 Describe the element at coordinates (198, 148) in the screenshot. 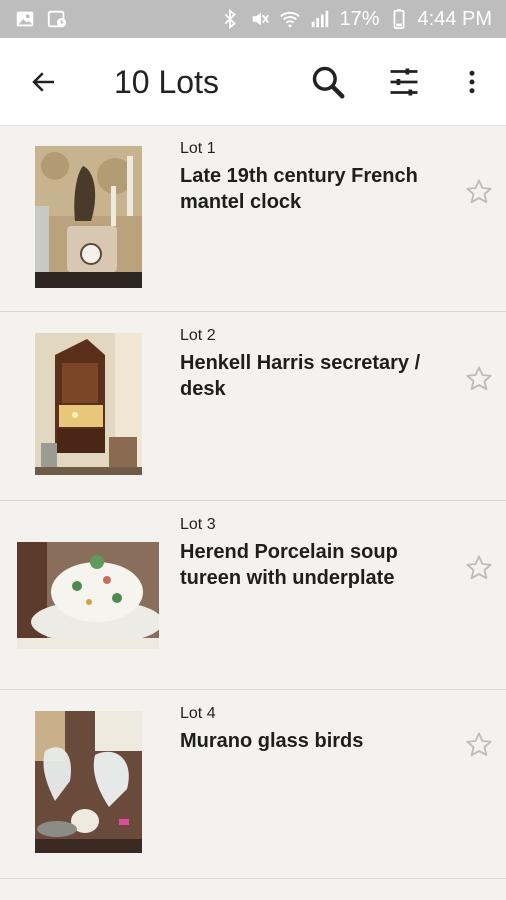

I see `lot-number: Lot 1` at that location.